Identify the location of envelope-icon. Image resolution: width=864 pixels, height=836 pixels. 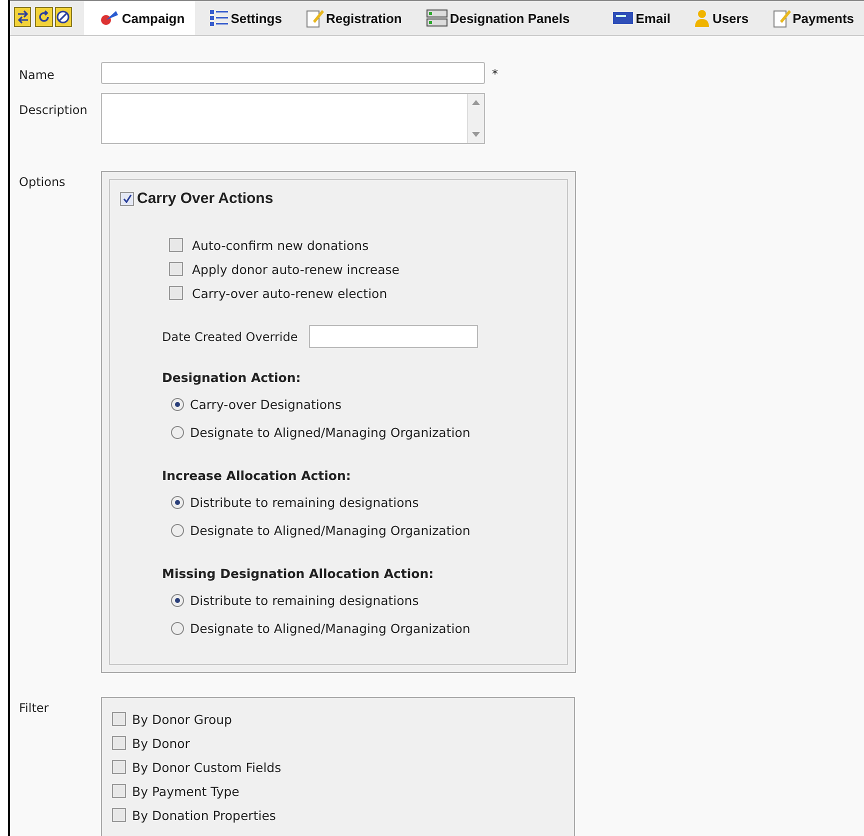
(623, 18).